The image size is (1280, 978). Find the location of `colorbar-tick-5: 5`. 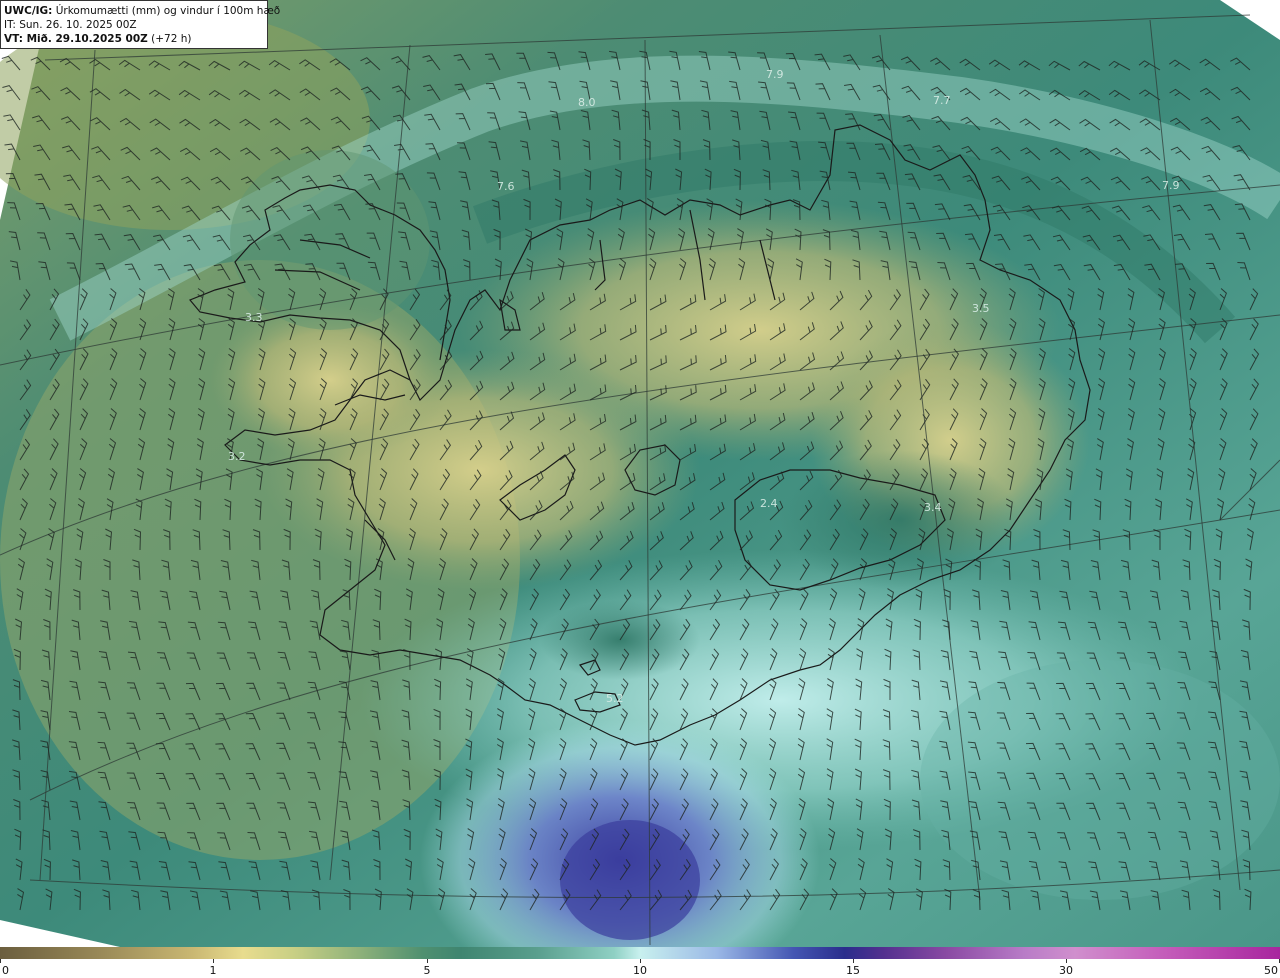

colorbar-tick-5: 5 is located at coordinates (427, 970).